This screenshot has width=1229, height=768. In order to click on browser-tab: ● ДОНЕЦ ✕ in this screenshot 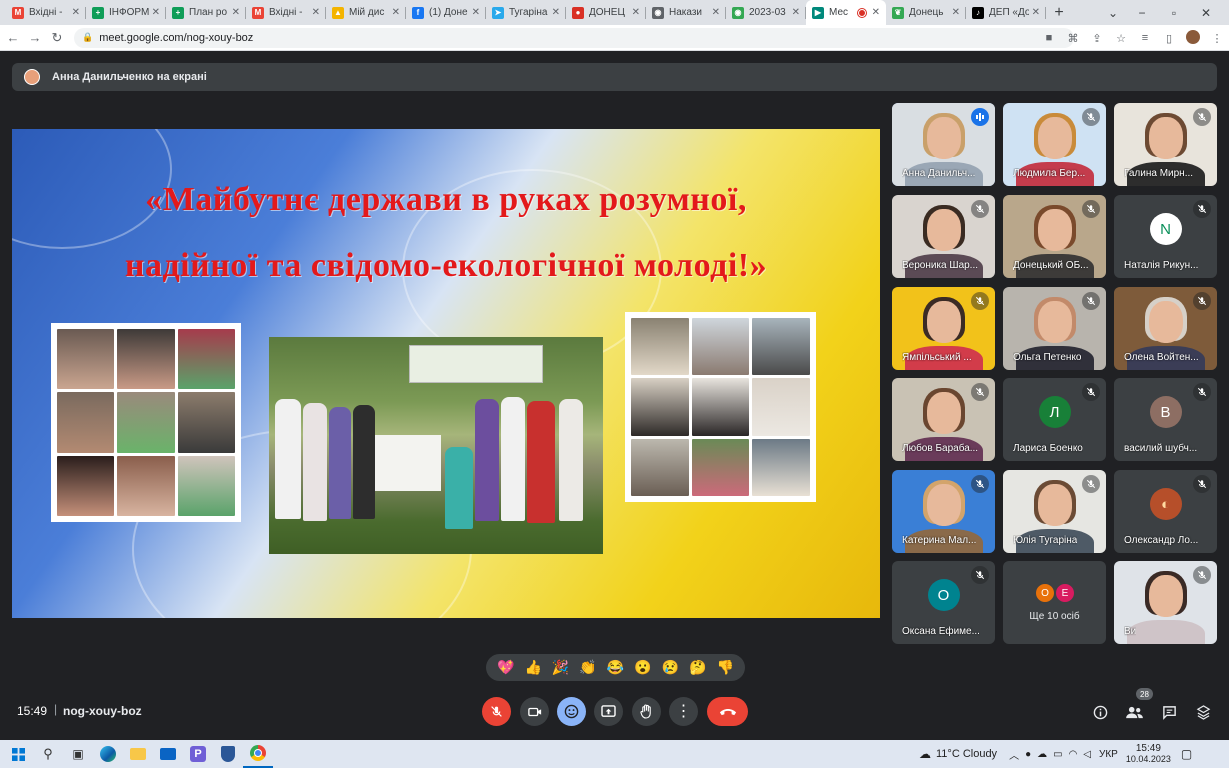, I will do `click(606, 12)`.